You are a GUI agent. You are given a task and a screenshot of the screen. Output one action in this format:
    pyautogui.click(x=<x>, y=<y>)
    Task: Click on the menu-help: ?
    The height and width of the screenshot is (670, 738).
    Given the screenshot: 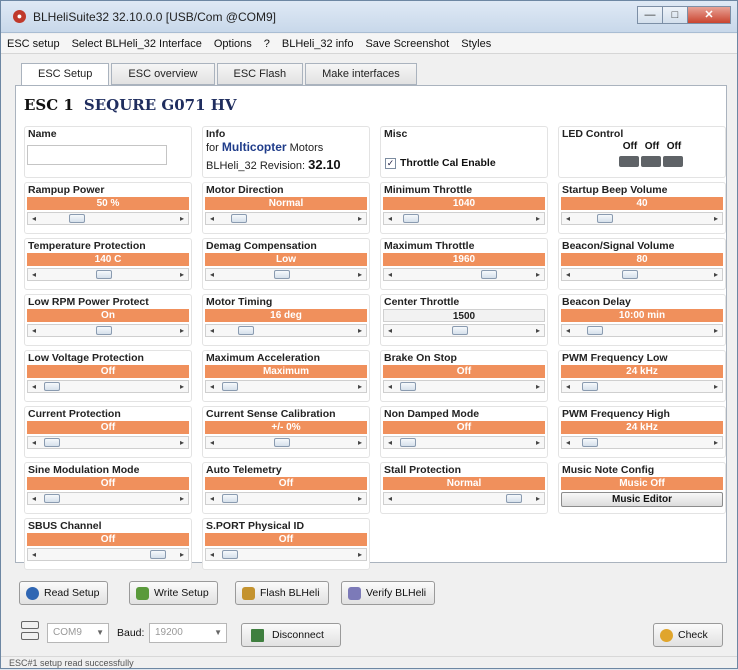 What is the action you would take?
    pyautogui.click(x=267, y=44)
    